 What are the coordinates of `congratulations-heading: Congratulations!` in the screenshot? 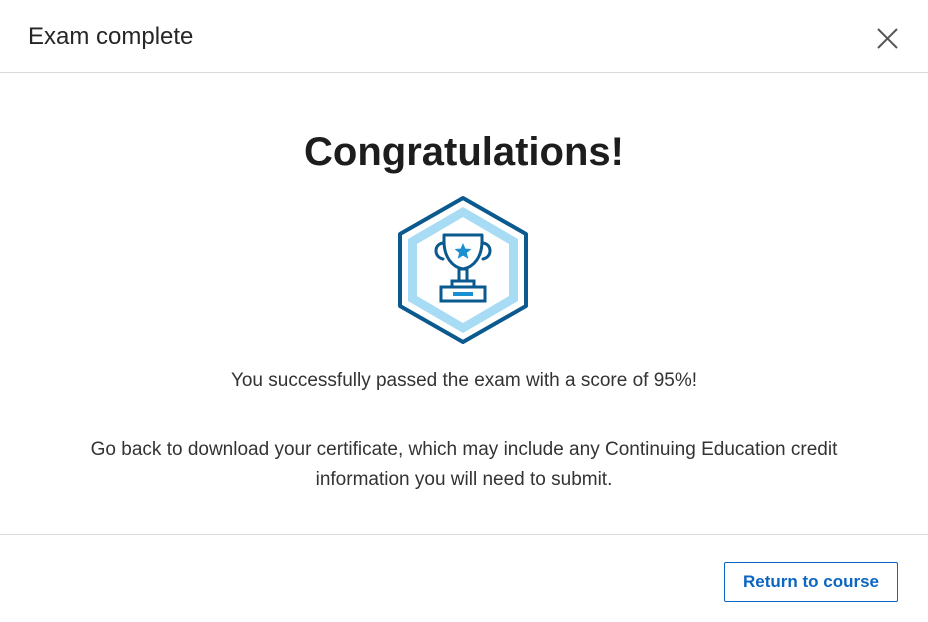 It's located at (464, 152).